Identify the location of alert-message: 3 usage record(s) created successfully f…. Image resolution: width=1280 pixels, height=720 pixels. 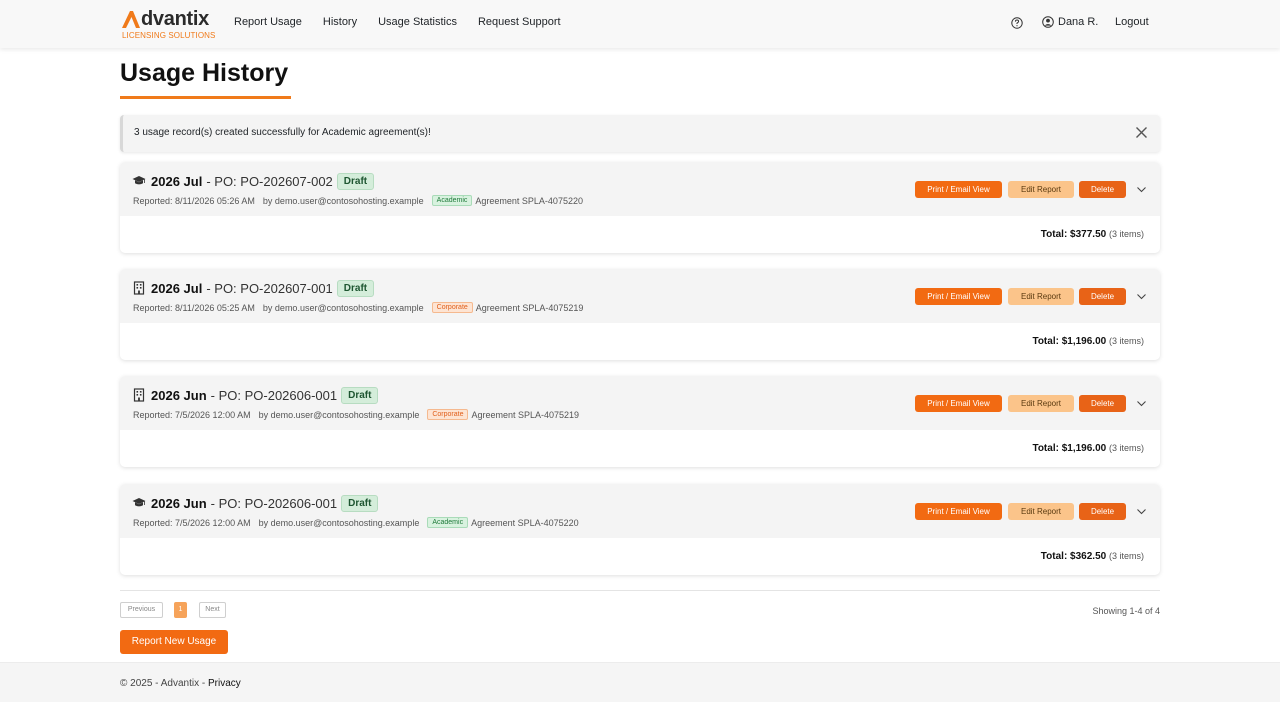
(282, 132).